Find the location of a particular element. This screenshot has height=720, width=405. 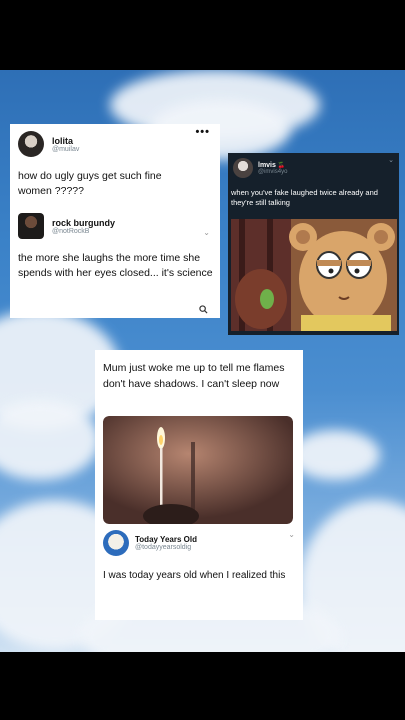

user-name: lolita is located at coordinates (65, 141).